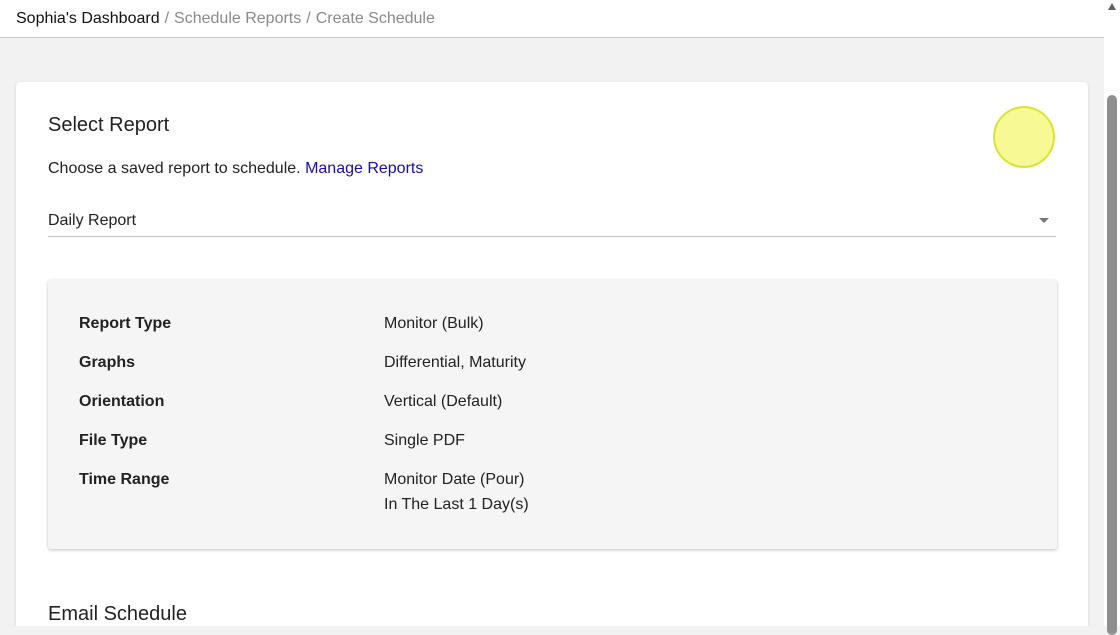 The image size is (1120, 635). What do you see at coordinates (1044, 220) in the screenshot?
I see `chevron-down-icon` at bounding box center [1044, 220].